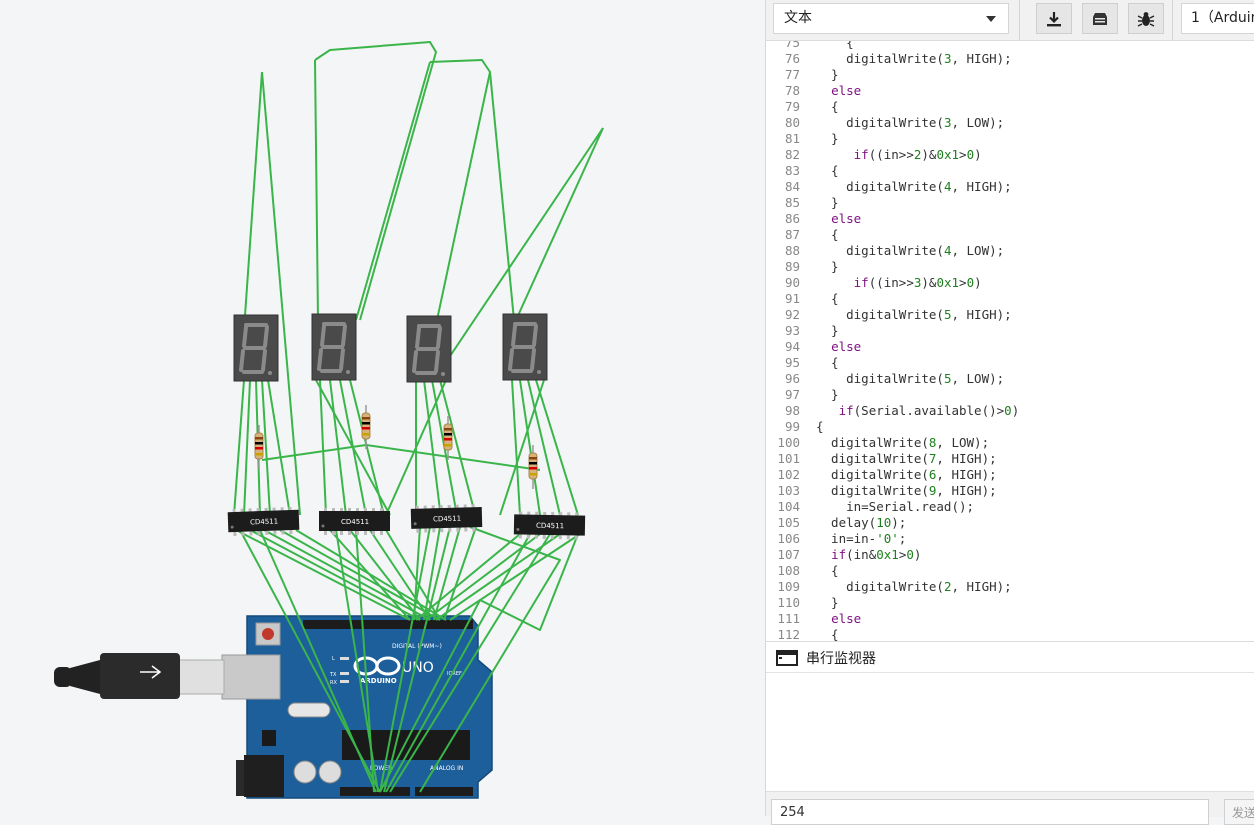 The image size is (1254, 825). What do you see at coordinates (1010, 459) in the screenshot?
I see `code-line: 101 digitalWrite(7, HIGH);` at bounding box center [1010, 459].